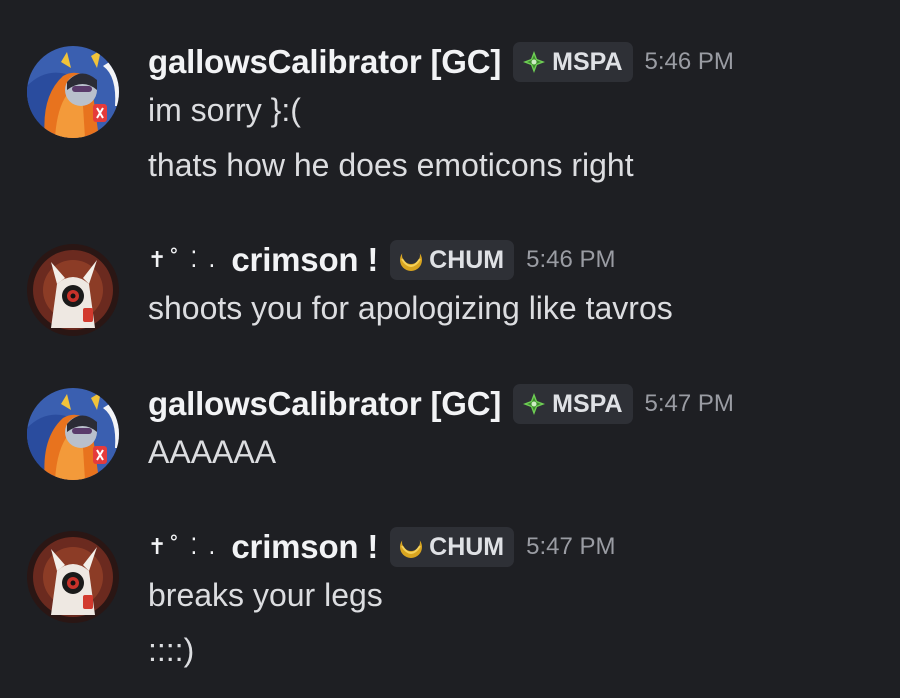 The width and height of the screenshot is (900, 698). Describe the element at coordinates (212, 452) in the screenshot. I see `message-text: AAAAAA` at that location.